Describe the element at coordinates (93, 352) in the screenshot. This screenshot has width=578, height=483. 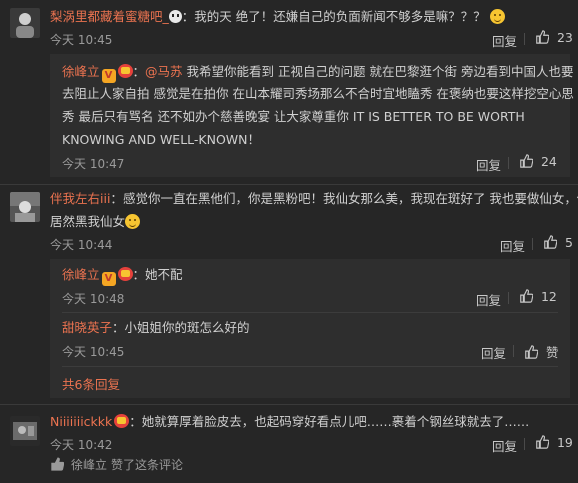
I see `reply-time: 今天 10:45` at that location.